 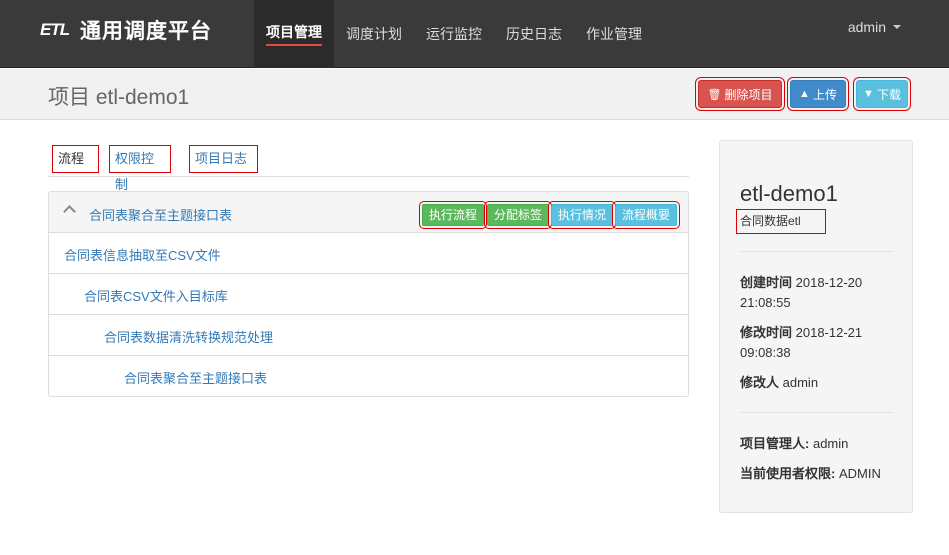 I want to click on job-link: 合同表聚合至主题接口表, so click(x=195, y=377).